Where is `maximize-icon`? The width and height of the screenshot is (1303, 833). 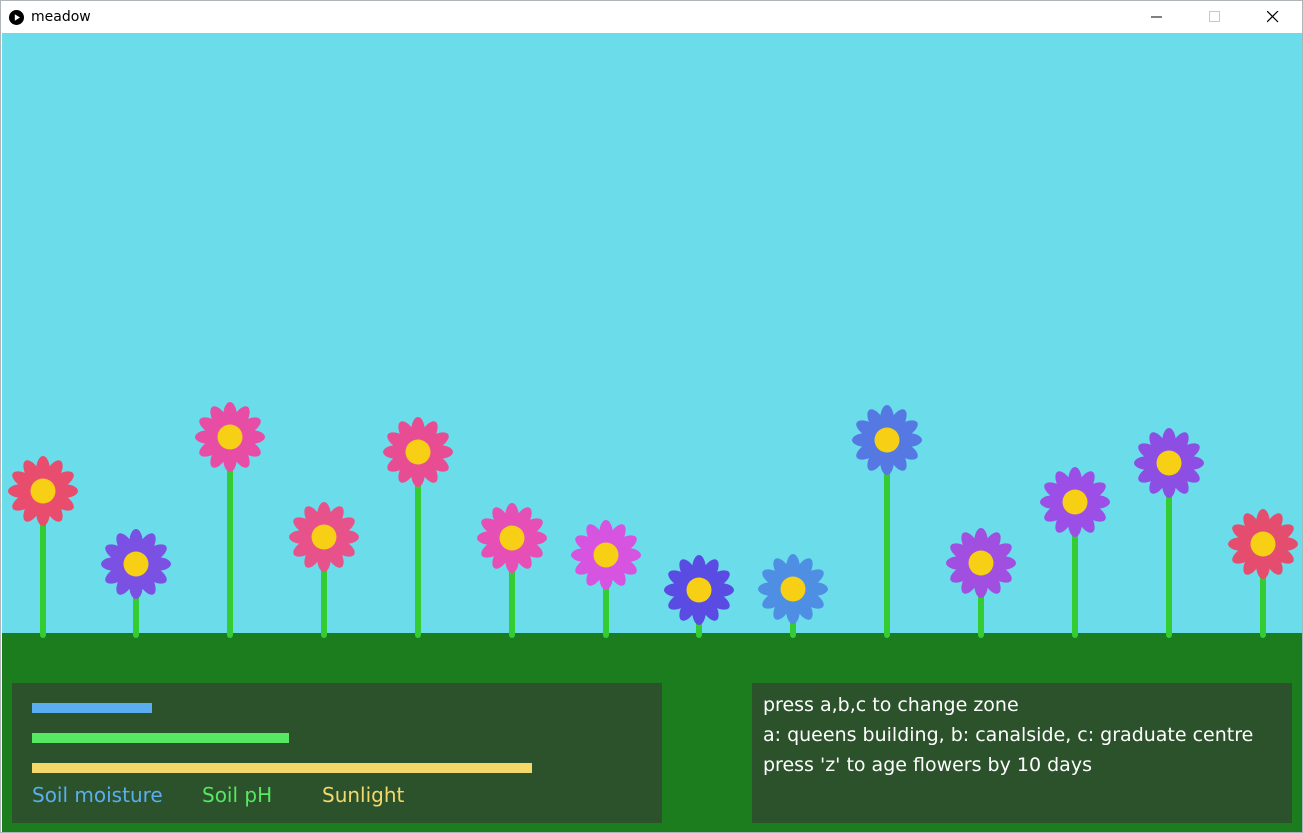
maximize-icon is located at coordinates (1214, 16).